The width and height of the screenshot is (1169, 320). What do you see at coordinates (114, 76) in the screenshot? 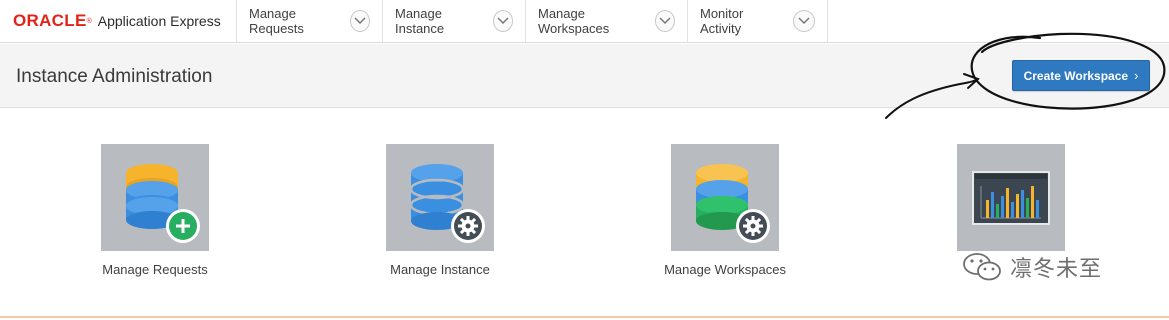
I see `page-title: Instance Administration` at bounding box center [114, 76].